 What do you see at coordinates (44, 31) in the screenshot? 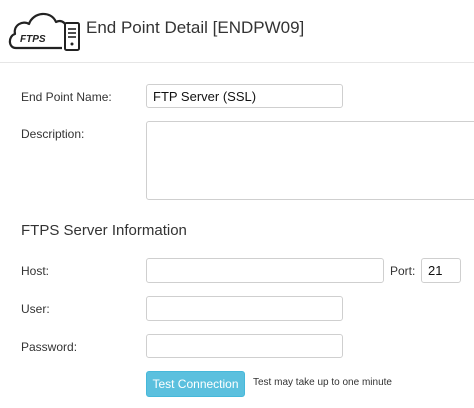
I see `ftps-cloud-server-icon: FTPS` at bounding box center [44, 31].